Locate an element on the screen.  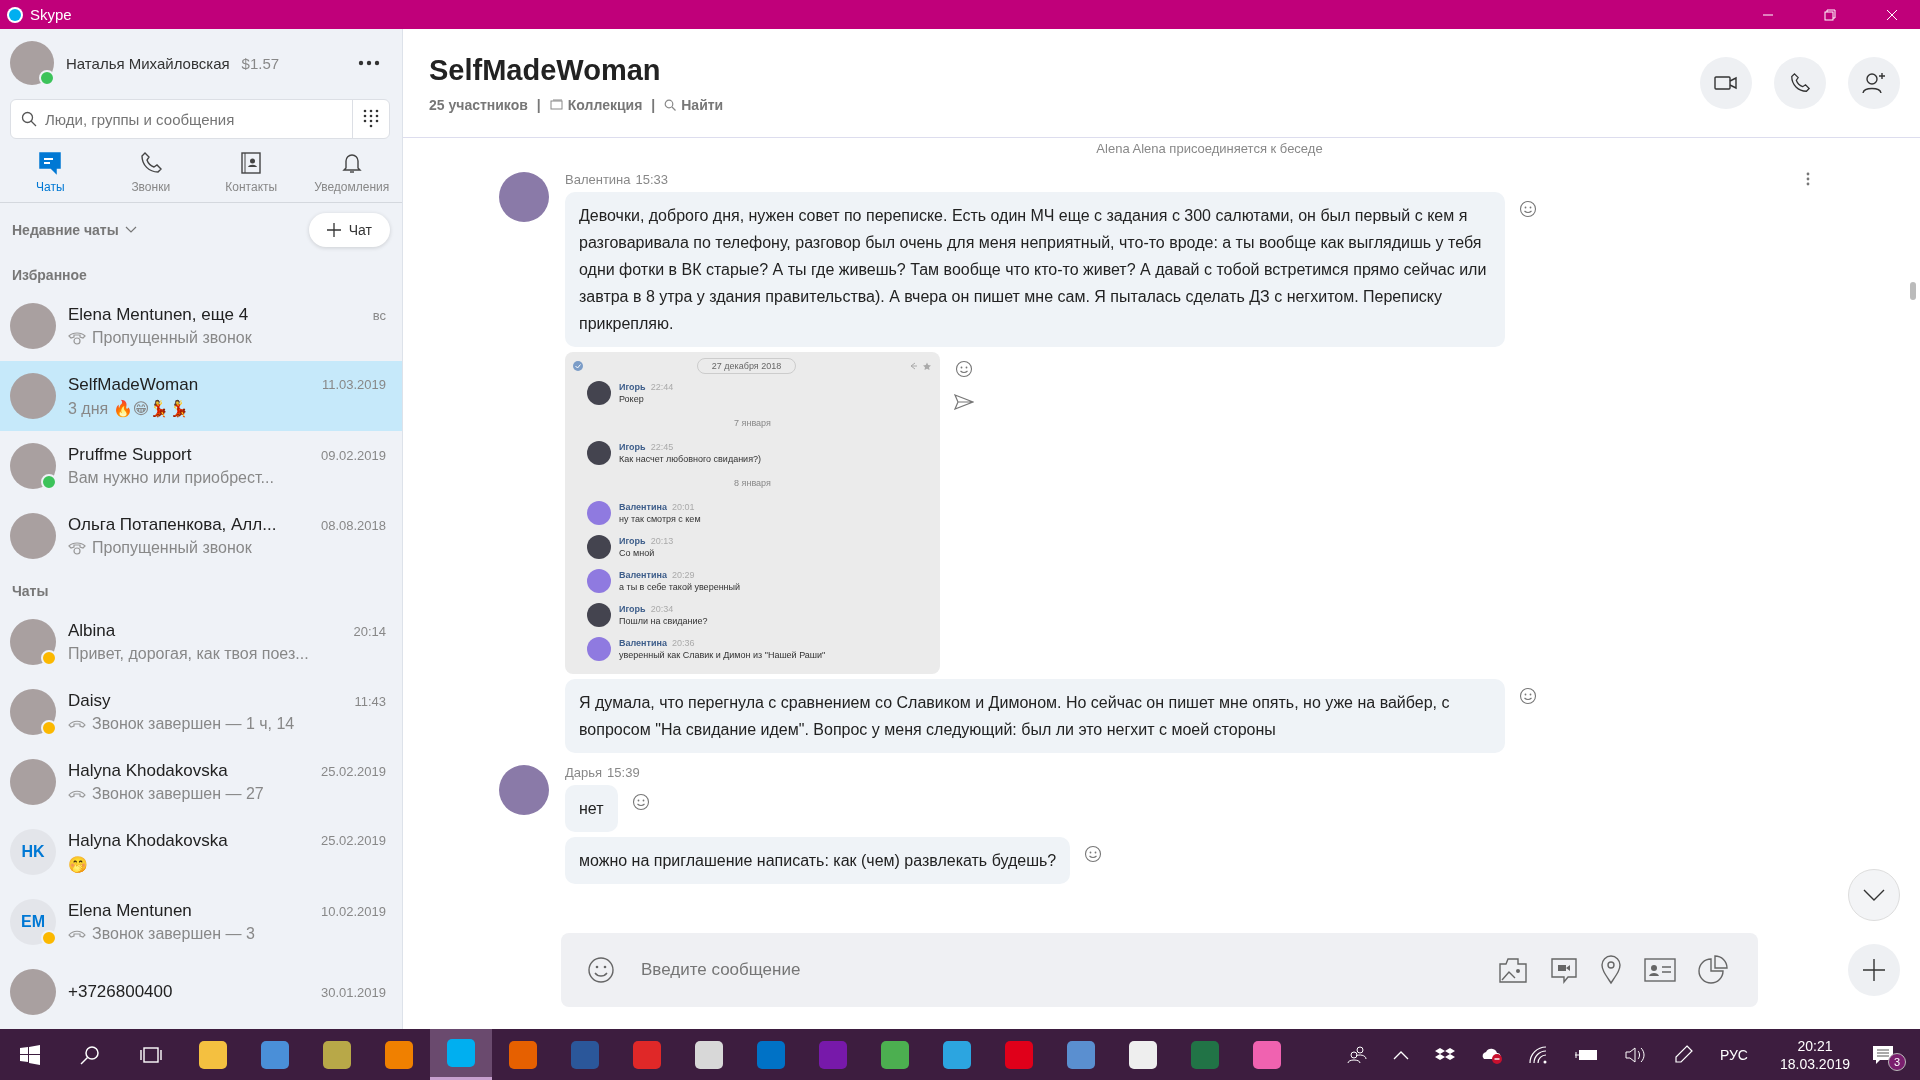
contact-card-icon is located at coordinates (1660, 970).